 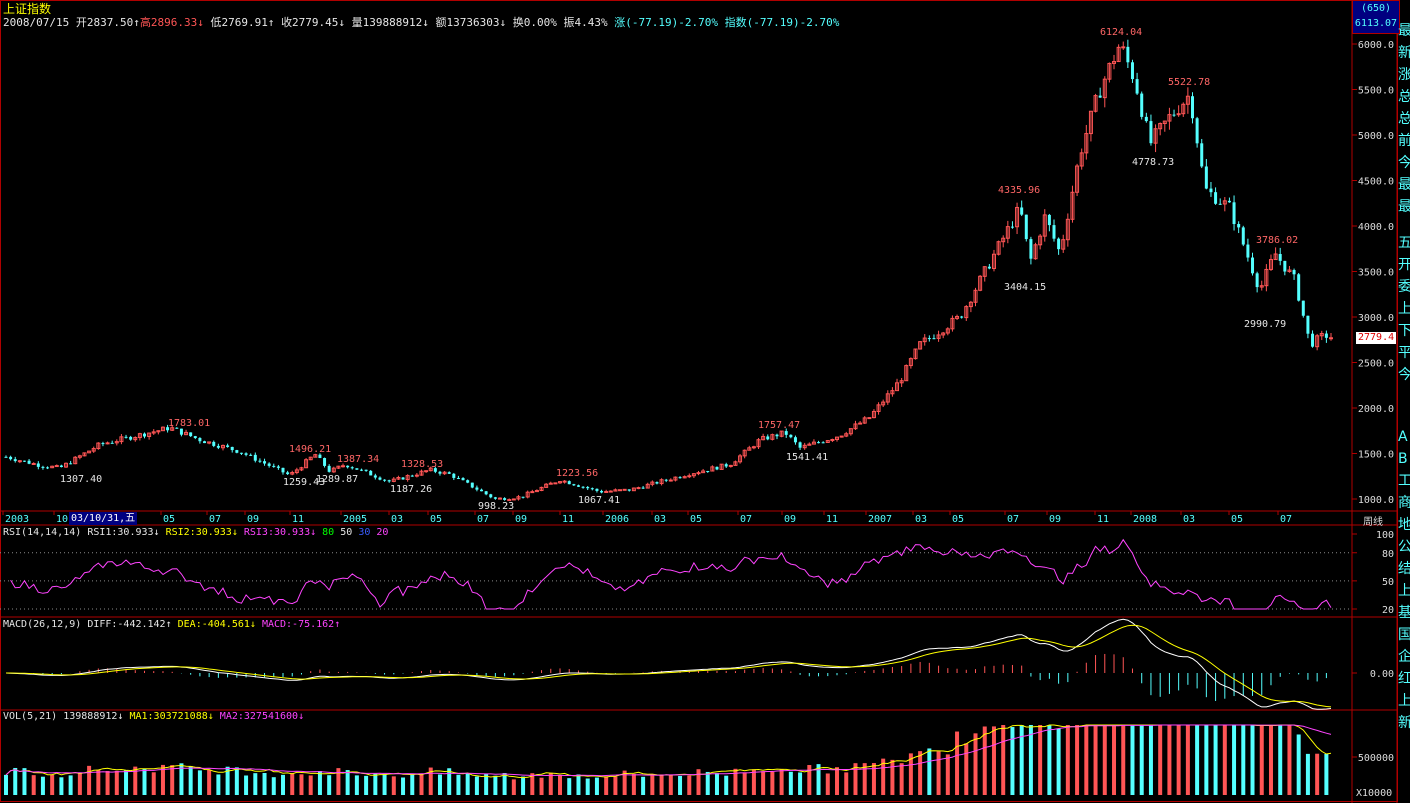 What do you see at coordinates (103, 518) in the screenshot?
I see `time-cursor: 03/10/31,五` at bounding box center [103, 518].